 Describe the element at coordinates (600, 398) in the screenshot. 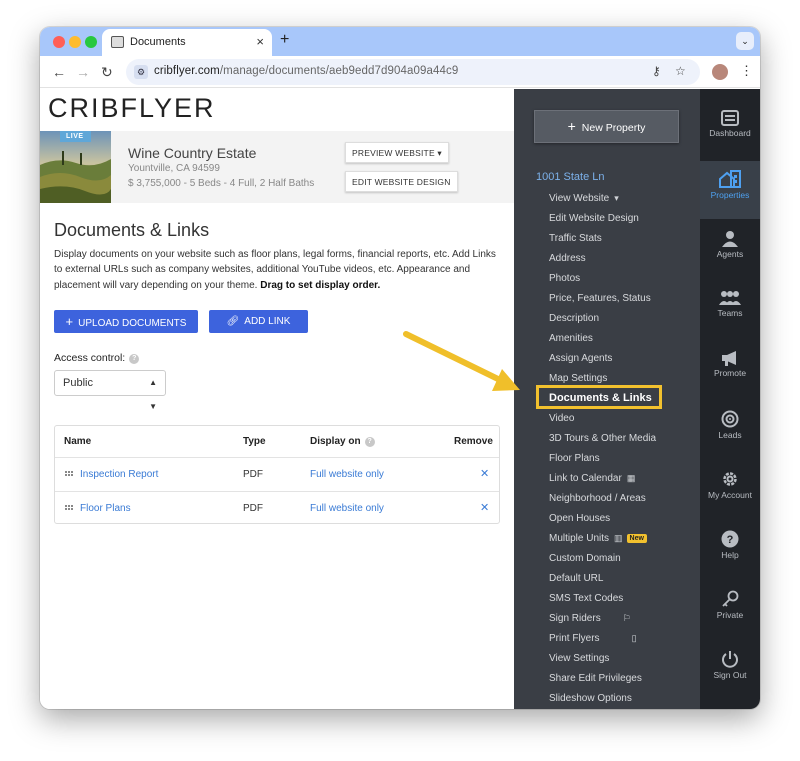

I see `sidebar-item-documents-links: Documents & Links` at that location.